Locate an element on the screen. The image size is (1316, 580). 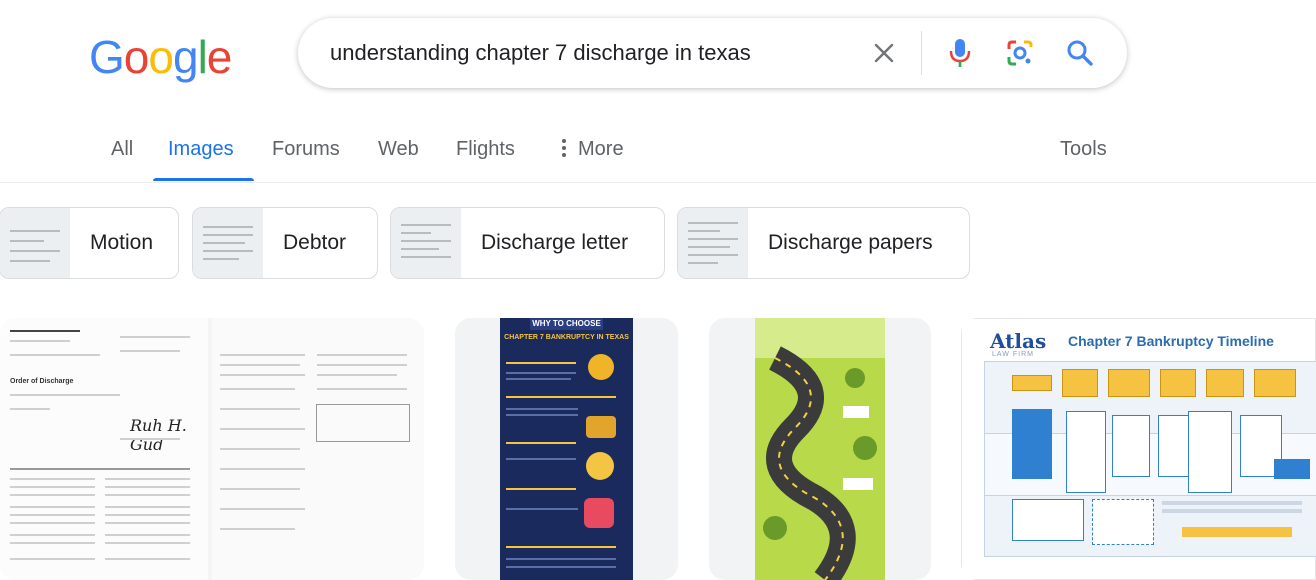
infographic-header: WHY TO CHOOSE is located at coordinates (566, 323).